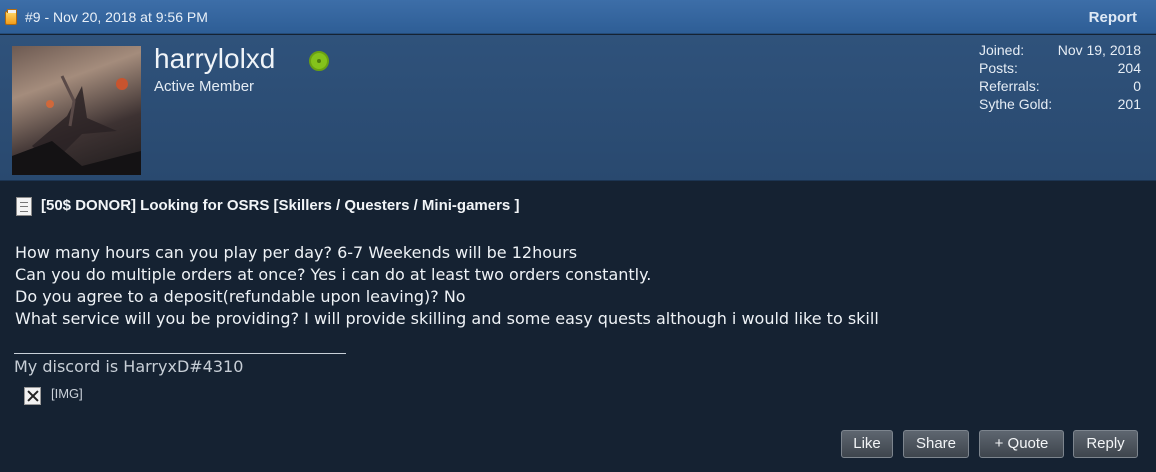 This screenshot has width=1156, height=472. I want to click on document-icon, so click(24, 206).